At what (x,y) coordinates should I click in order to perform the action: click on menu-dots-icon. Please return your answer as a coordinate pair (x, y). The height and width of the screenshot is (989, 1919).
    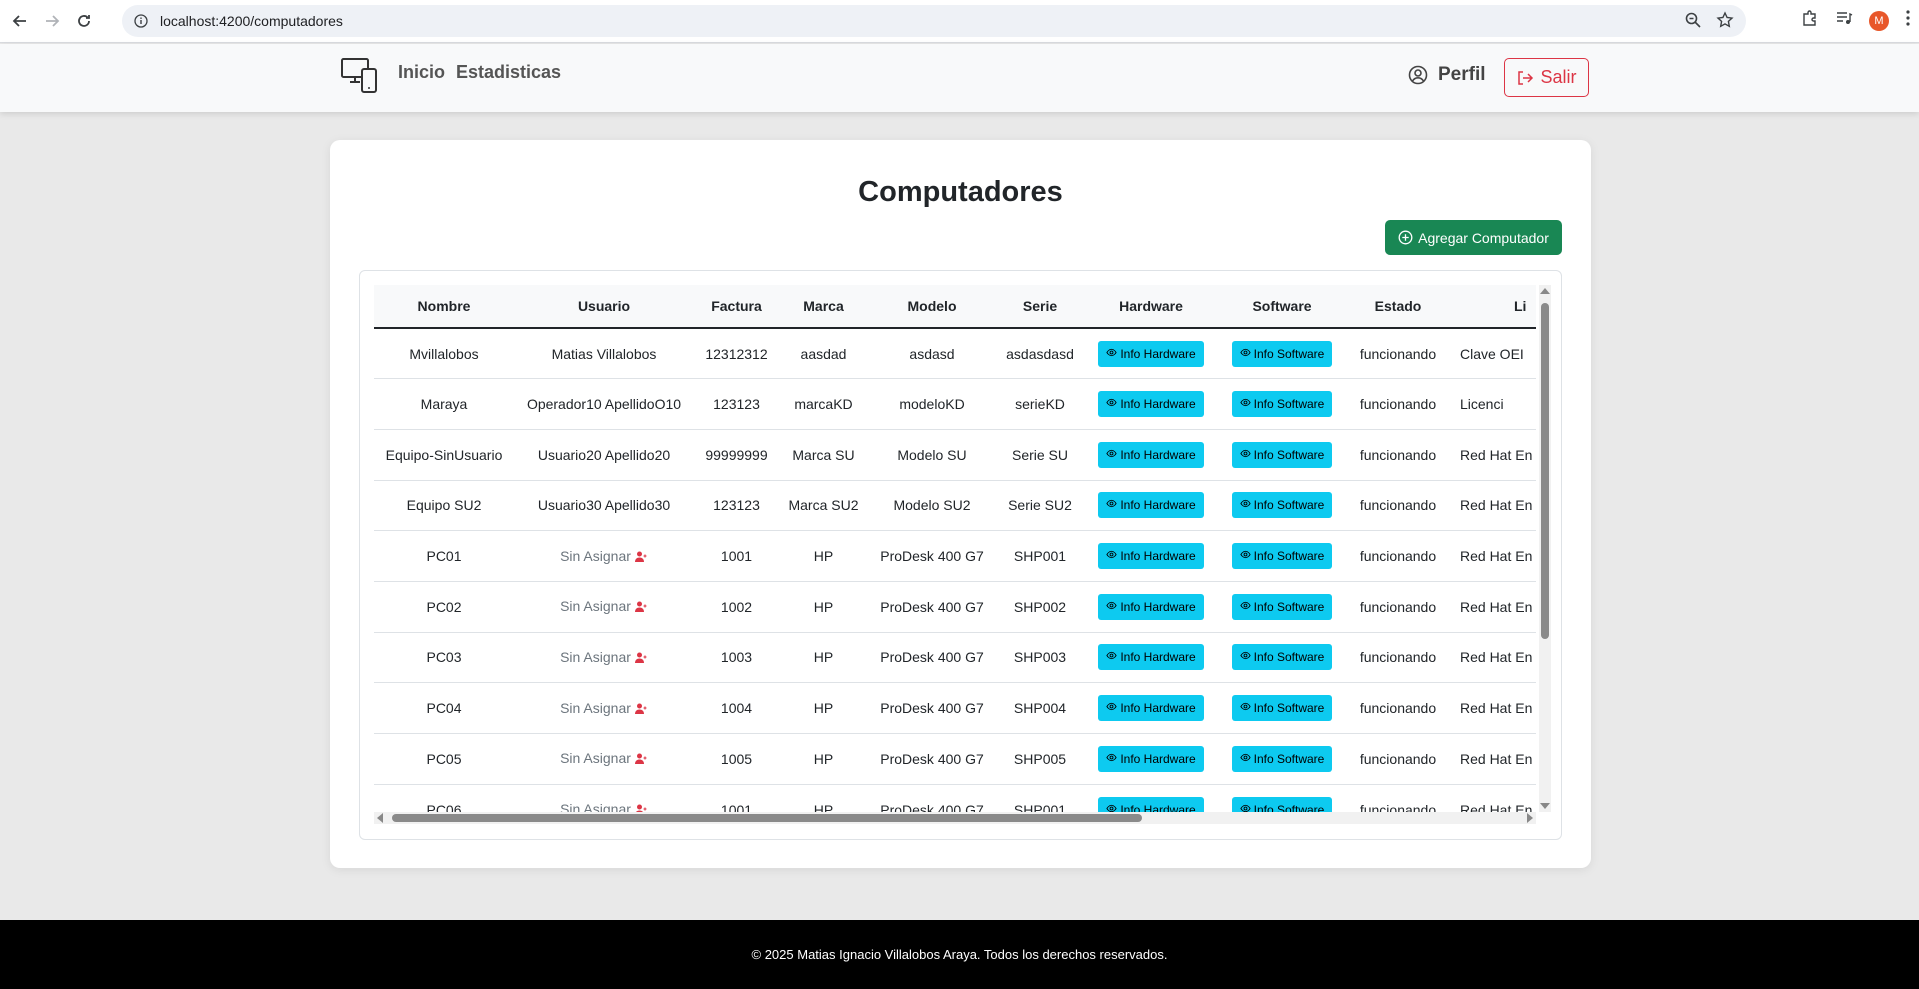
    Looking at the image, I should click on (1908, 20).